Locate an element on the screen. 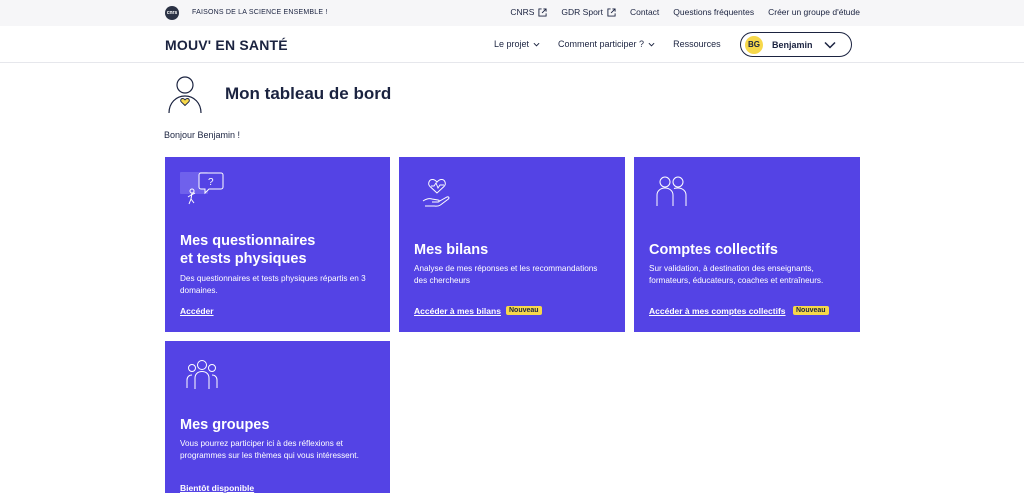 This screenshot has height=493, width=1024. people-icon is located at coordinates (671, 191).